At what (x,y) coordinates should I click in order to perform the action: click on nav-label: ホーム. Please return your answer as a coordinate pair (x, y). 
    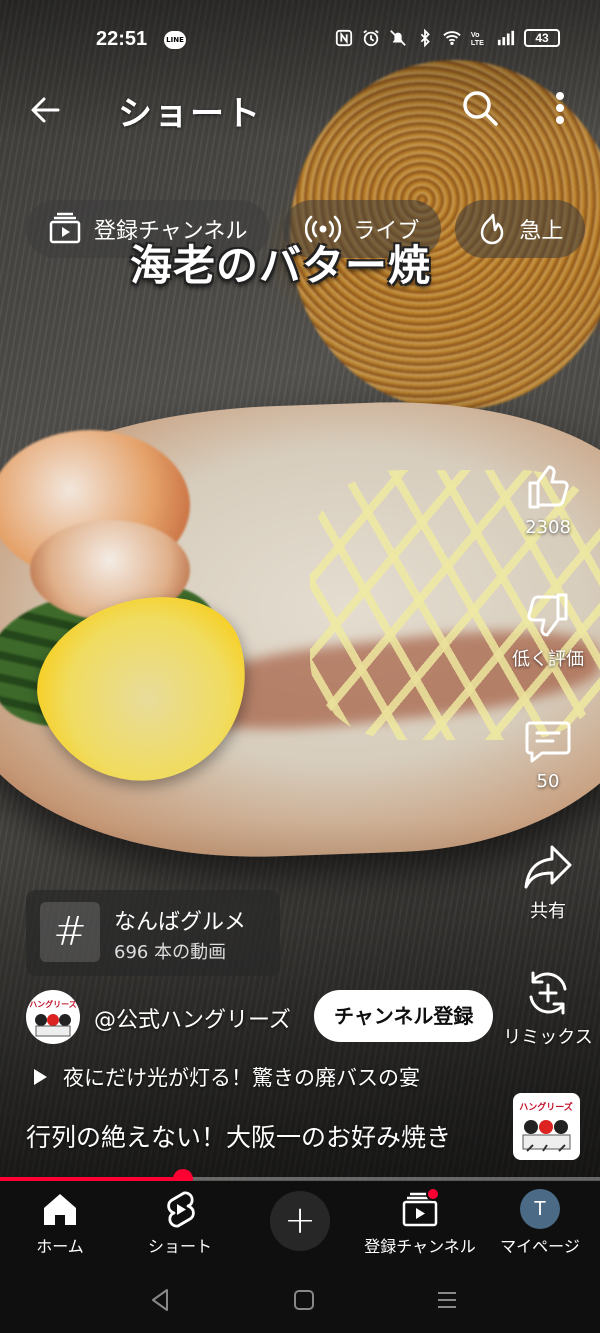
    Looking at the image, I should click on (60, 1246).